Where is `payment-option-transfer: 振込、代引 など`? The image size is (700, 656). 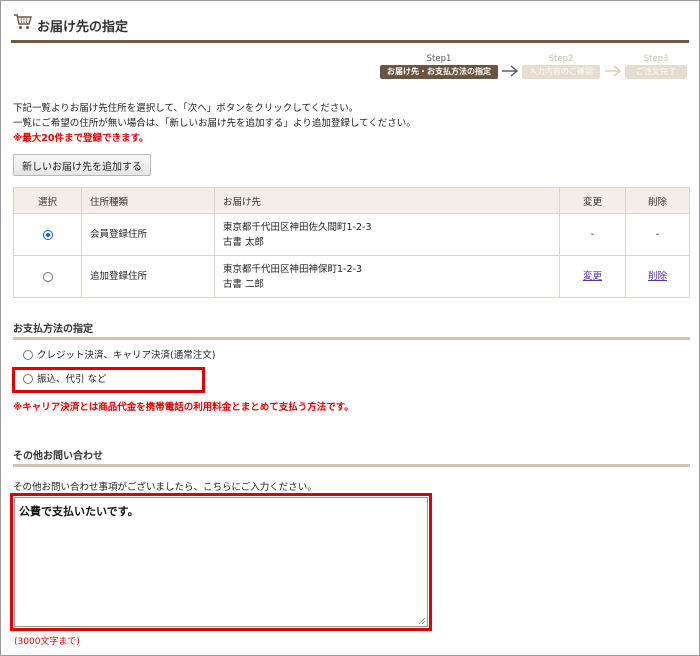 payment-option-transfer: 振込、代引 など is located at coordinates (65, 380).